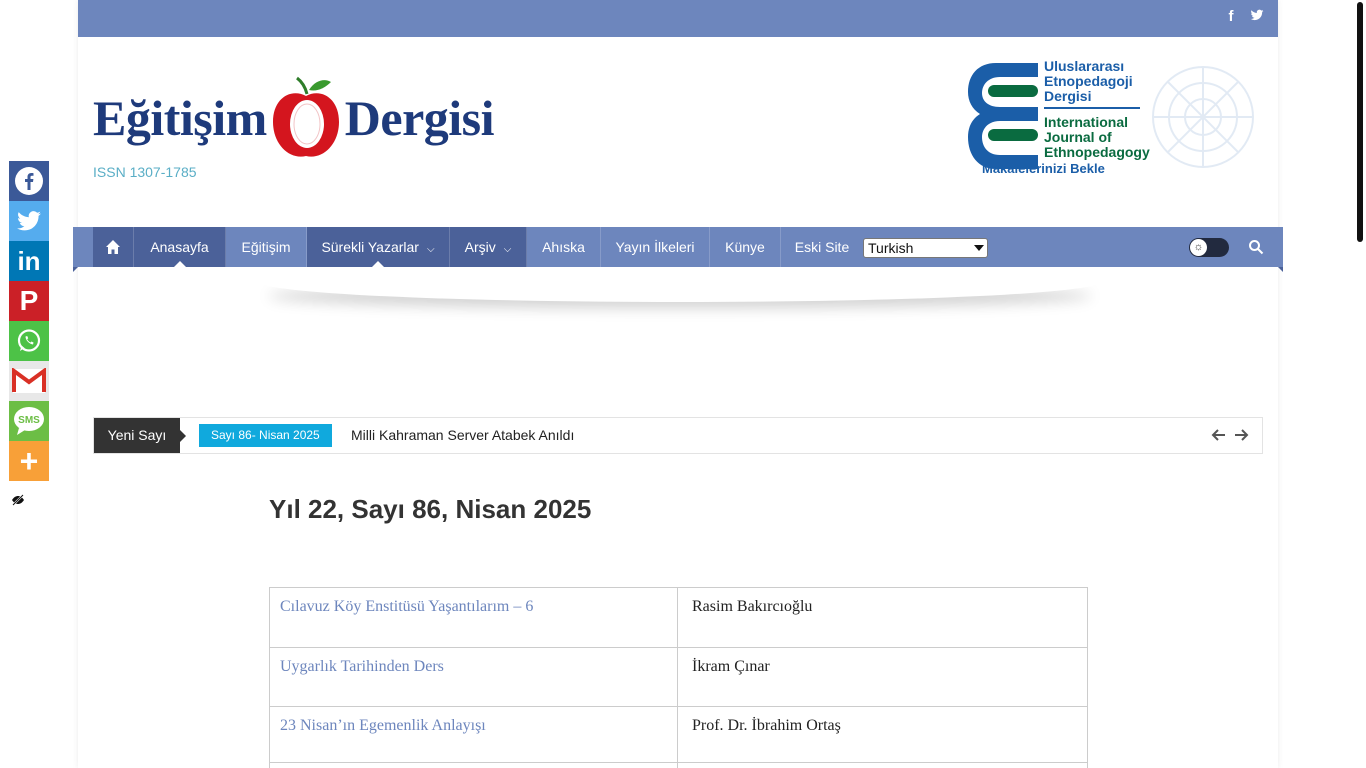 The image size is (1366, 768). What do you see at coordinates (473, 617) in the screenshot?
I see `article-title-link: Cılavuz Köy Enstitüsü Yaşantılarım – 6` at bounding box center [473, 617].